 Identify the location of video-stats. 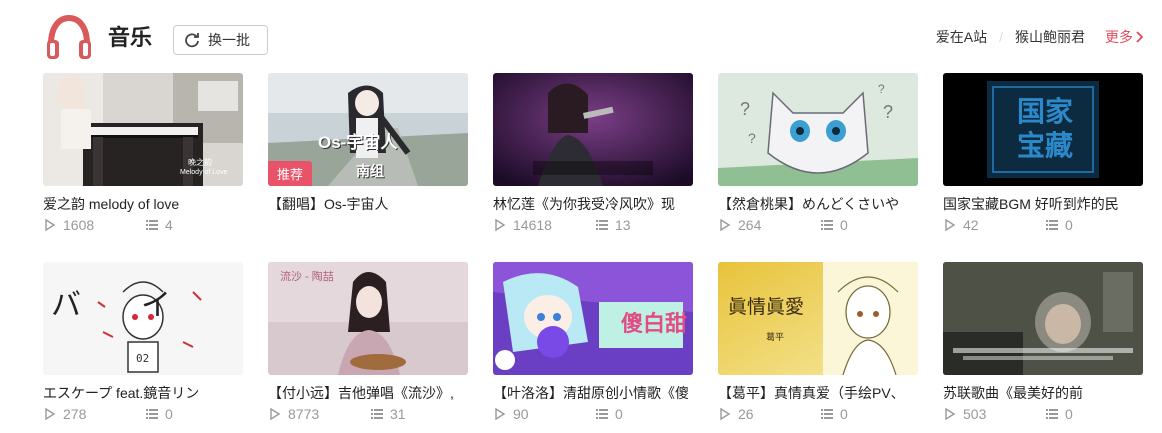
(368, 225).